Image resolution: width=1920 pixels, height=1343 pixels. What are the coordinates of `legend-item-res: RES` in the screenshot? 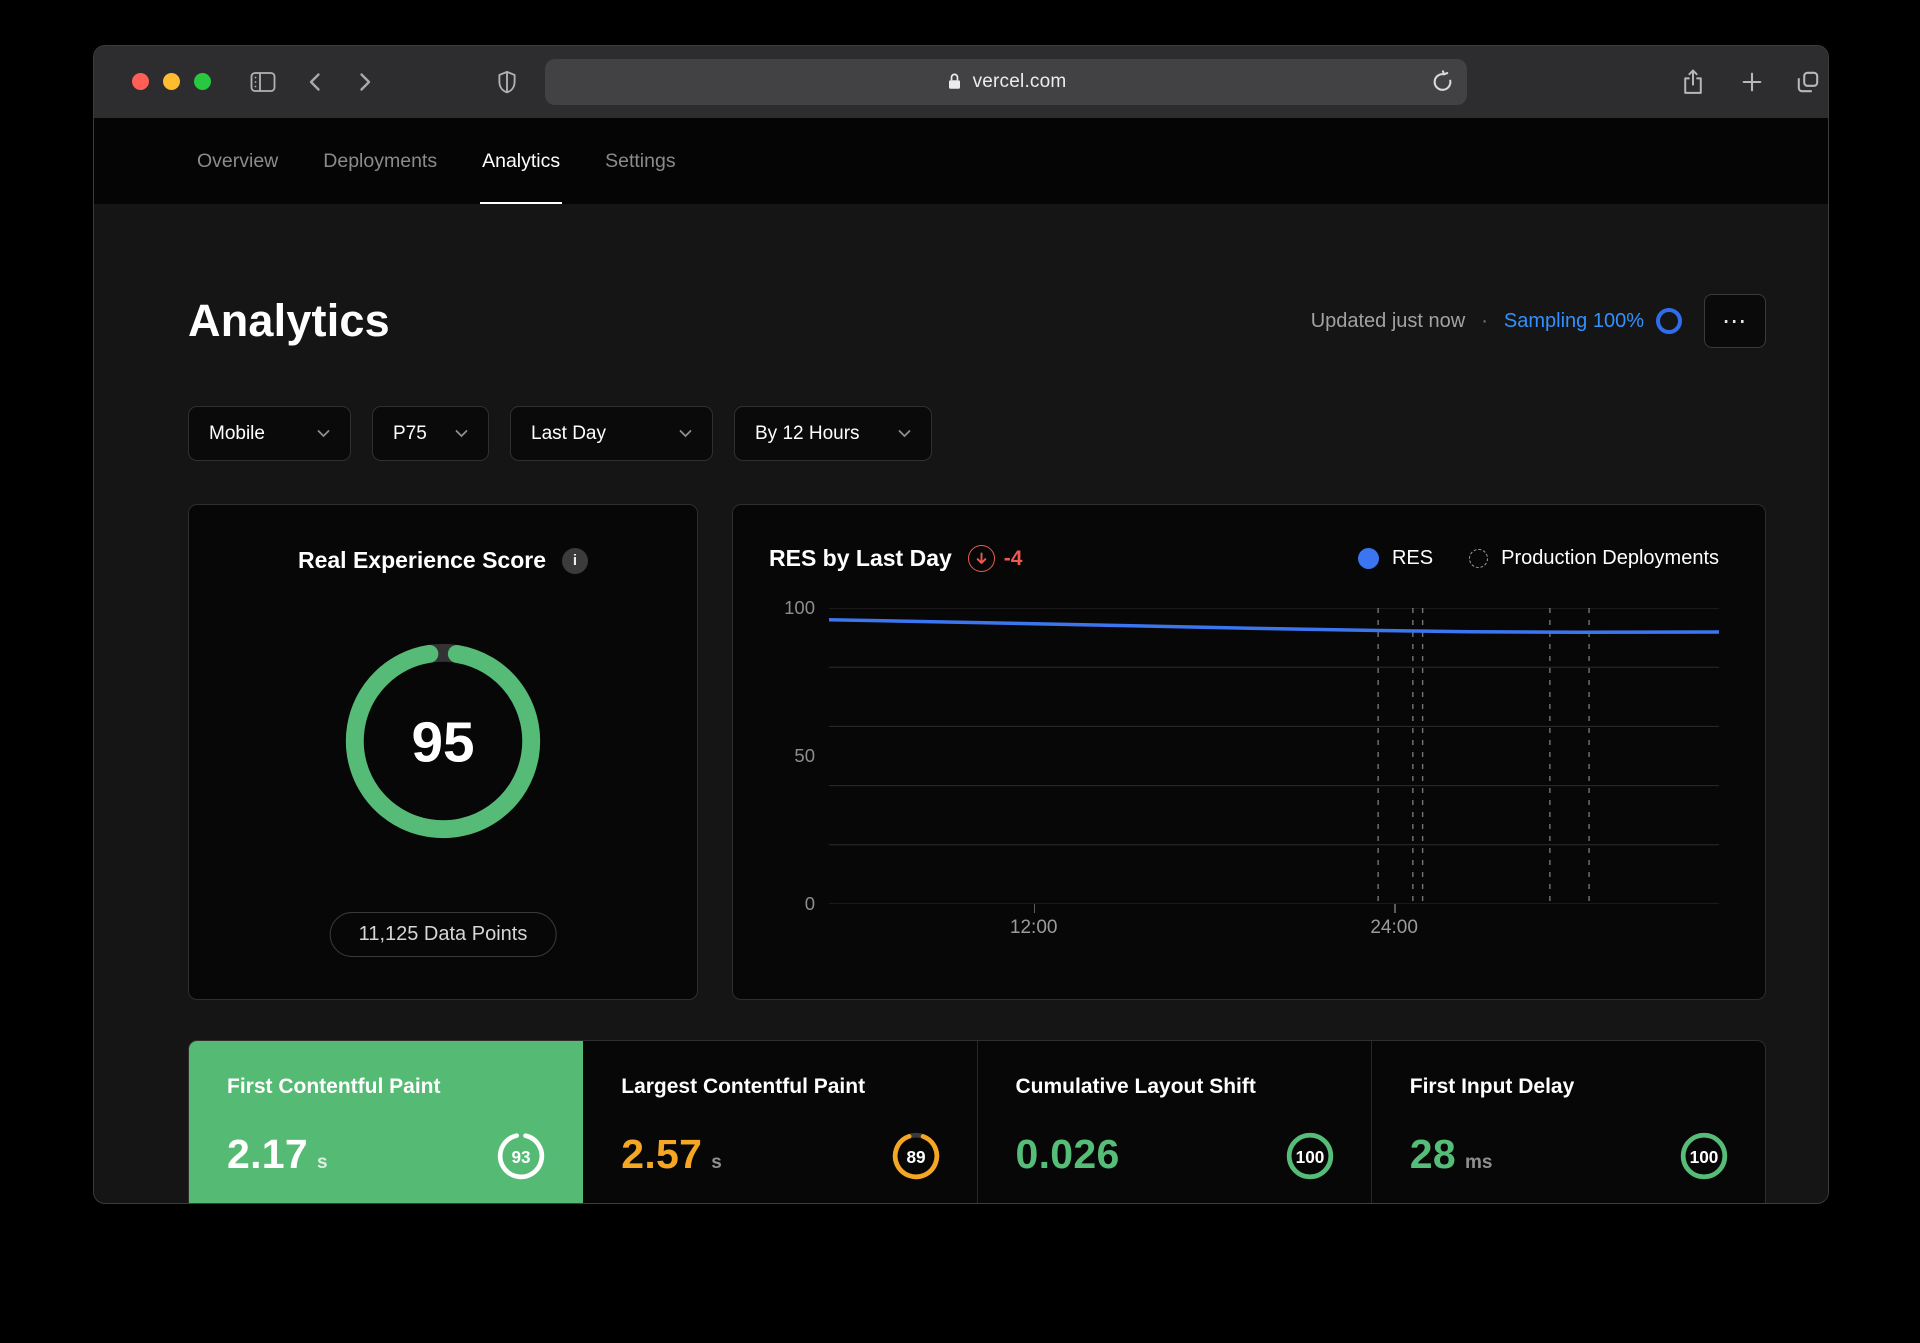 It's located at (1395, 558).